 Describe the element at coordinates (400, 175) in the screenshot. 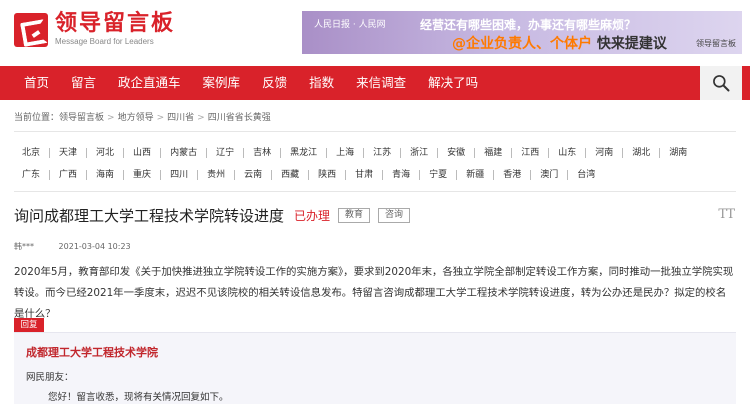

I see `region-link: 青海` at that location.